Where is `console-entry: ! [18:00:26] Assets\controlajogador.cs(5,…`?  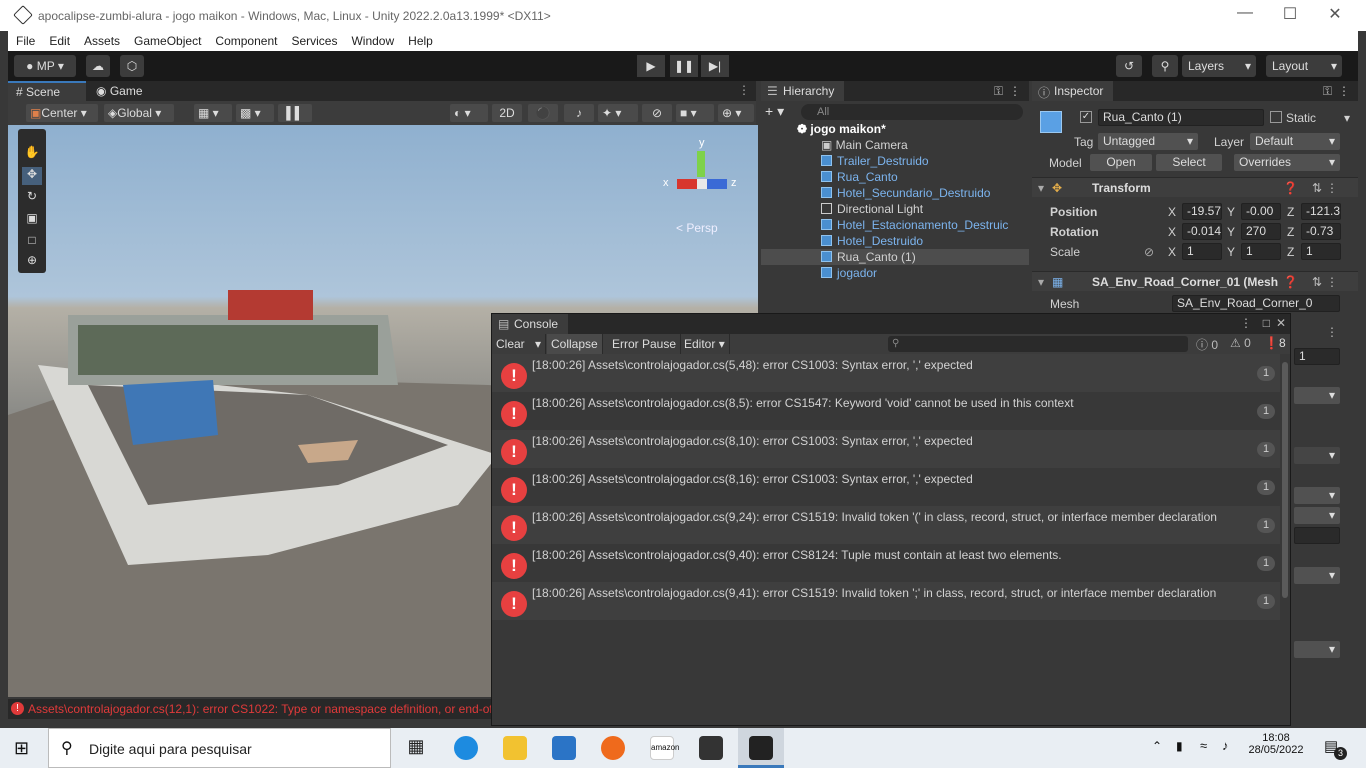 console-entry: ! [18:00:26] Assets\controlajogador.cs(5,… is located at coordinates (886, 373).